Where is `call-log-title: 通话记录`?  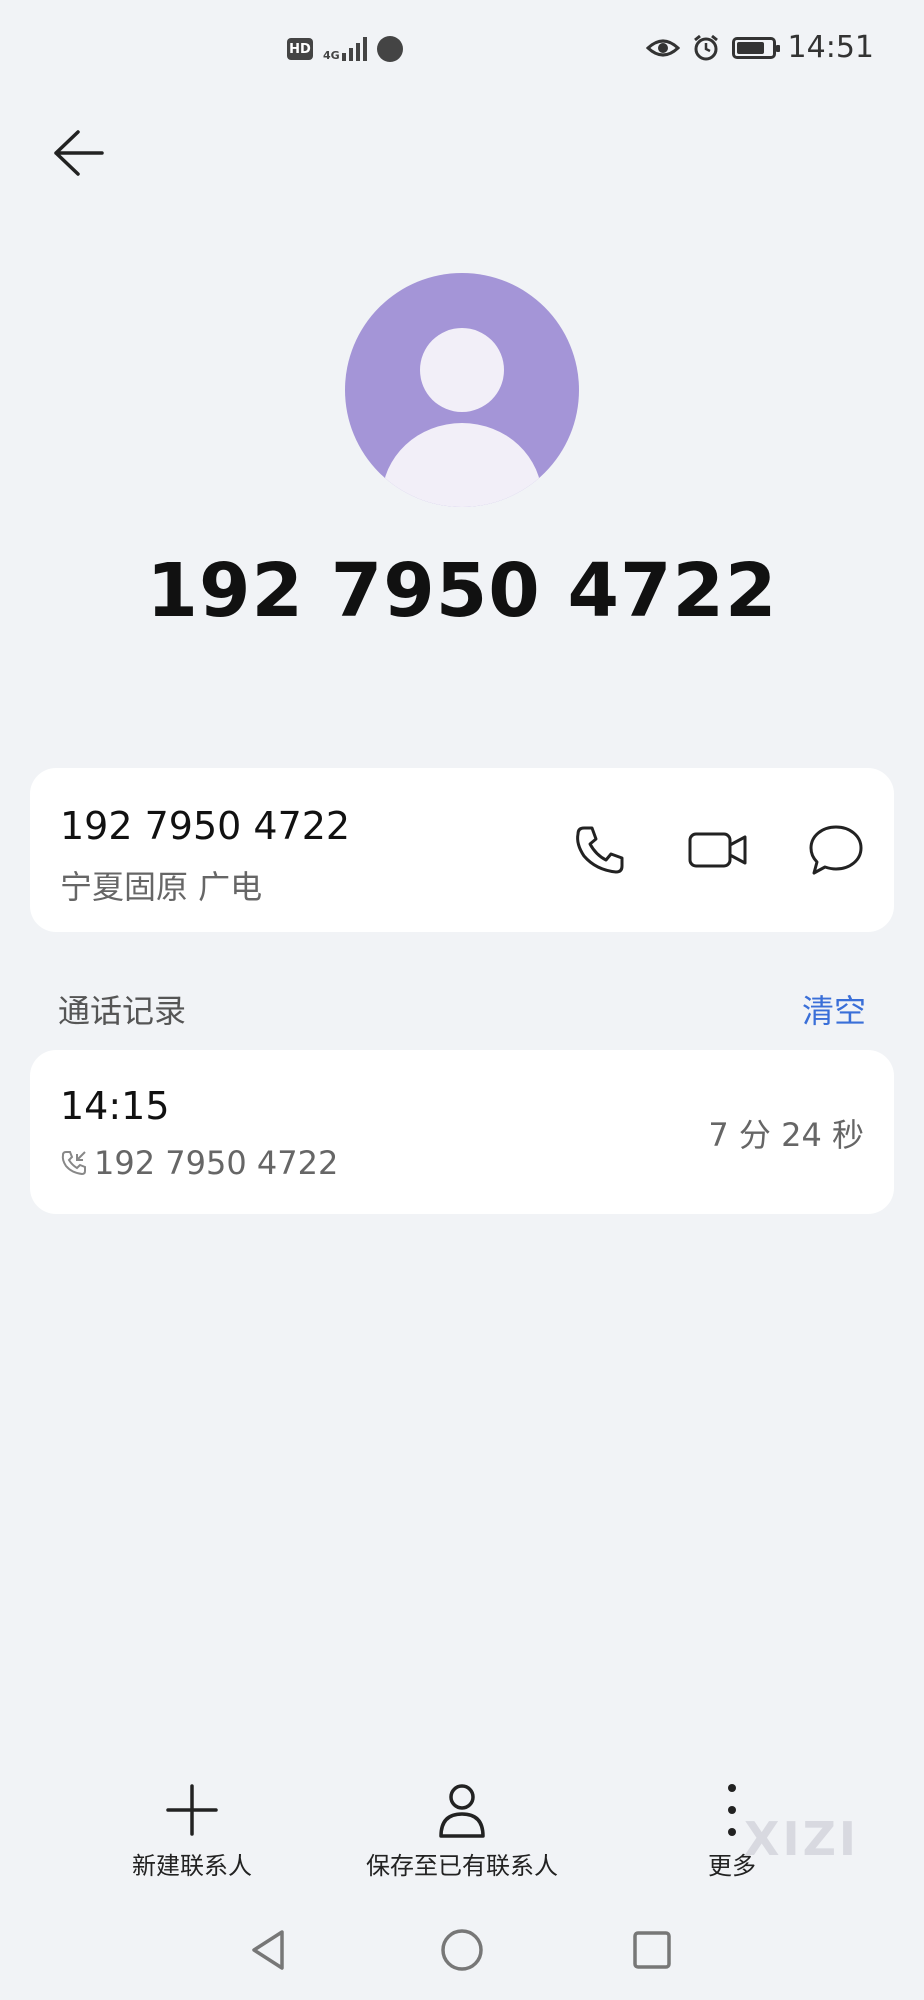 call-log-title: 通话记录 is located at coordinates (122, 1011).